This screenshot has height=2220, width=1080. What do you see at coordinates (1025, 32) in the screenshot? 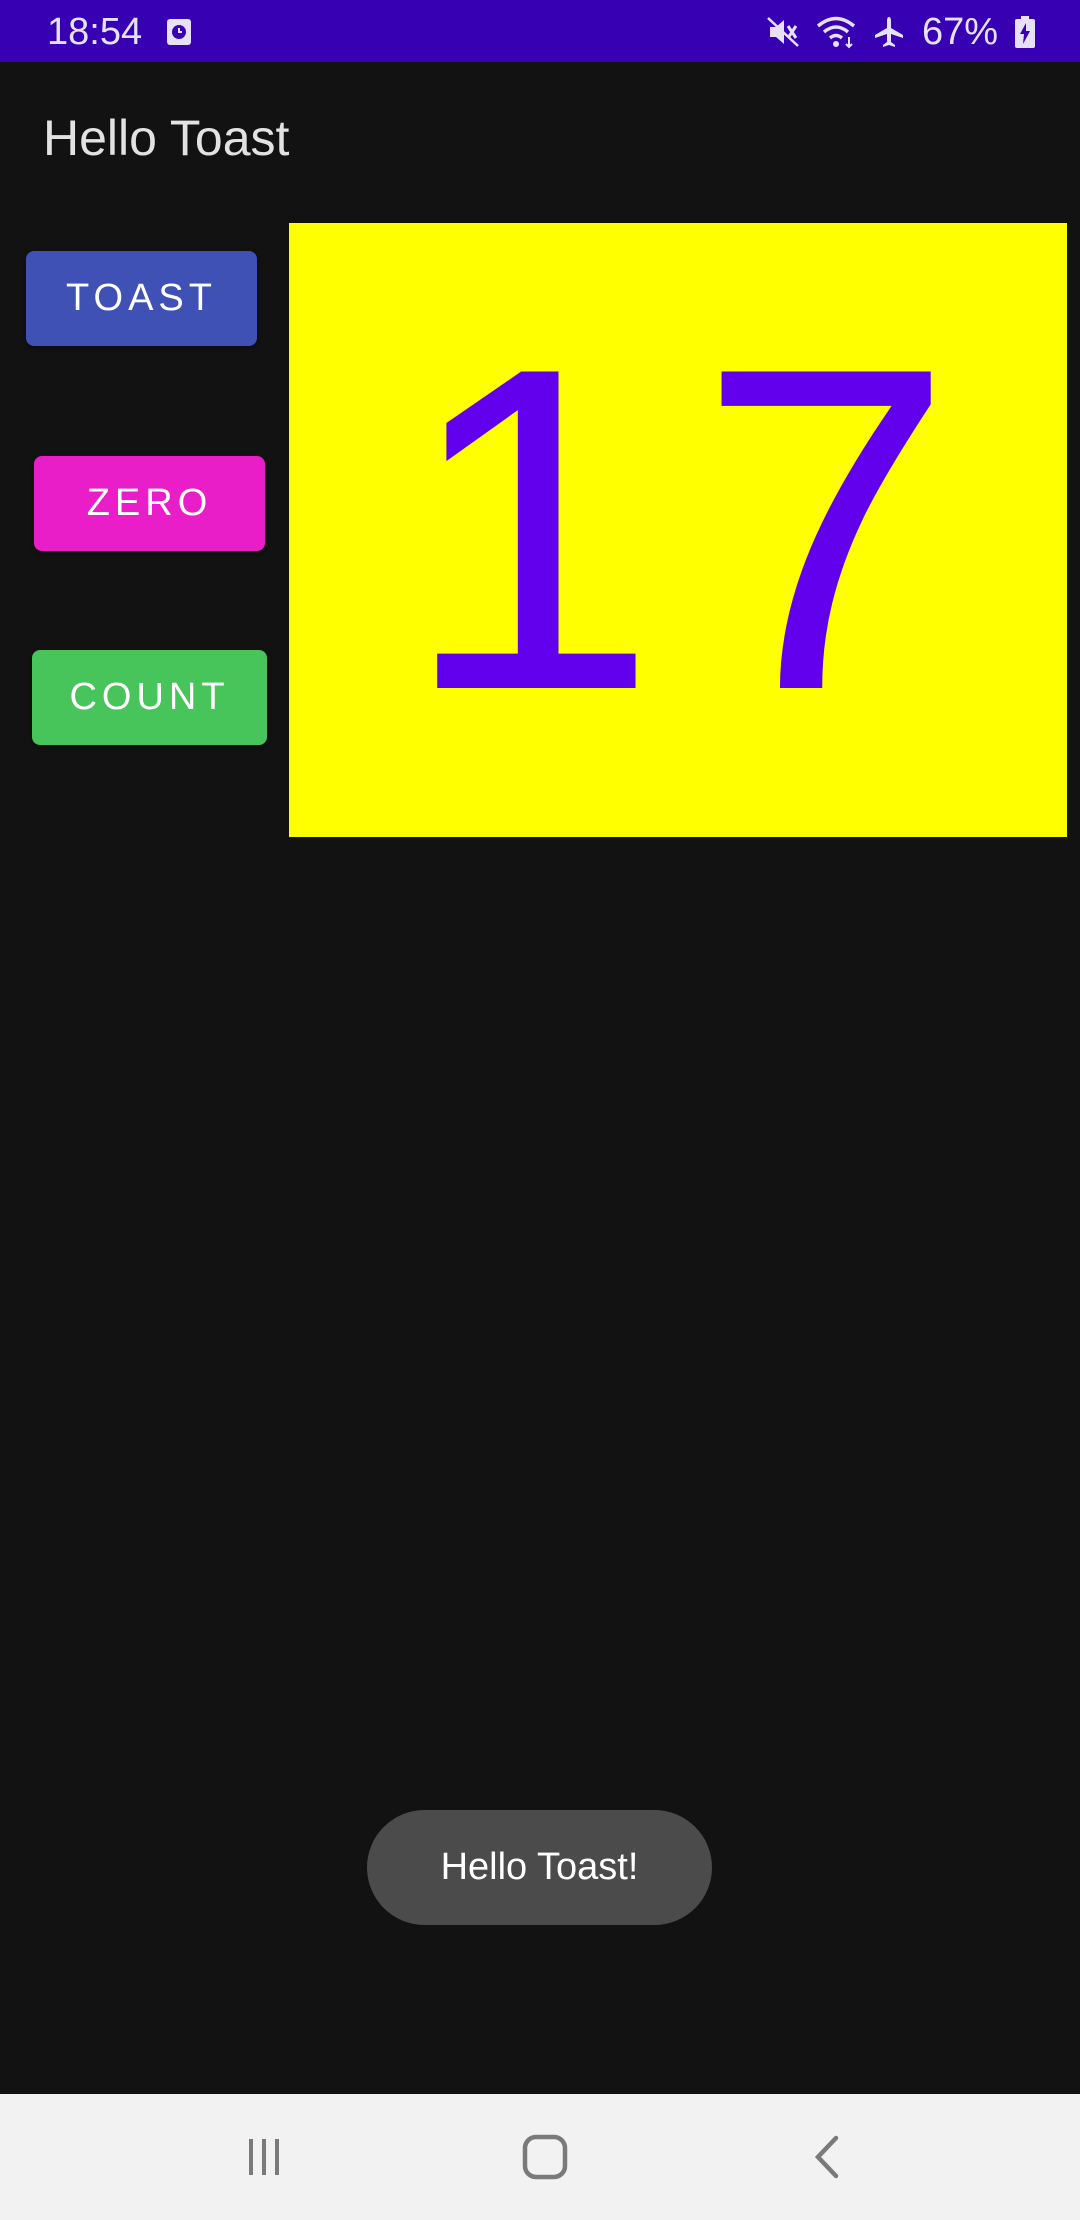
I see `battery-charging-icon` at bounding box center [1025, 32].